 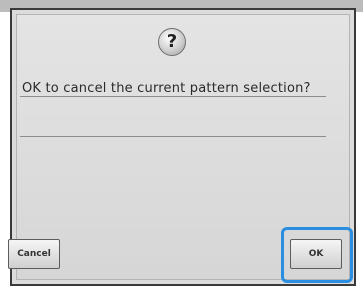 I want to click on divider-bottom, so click(x=173, y=136).